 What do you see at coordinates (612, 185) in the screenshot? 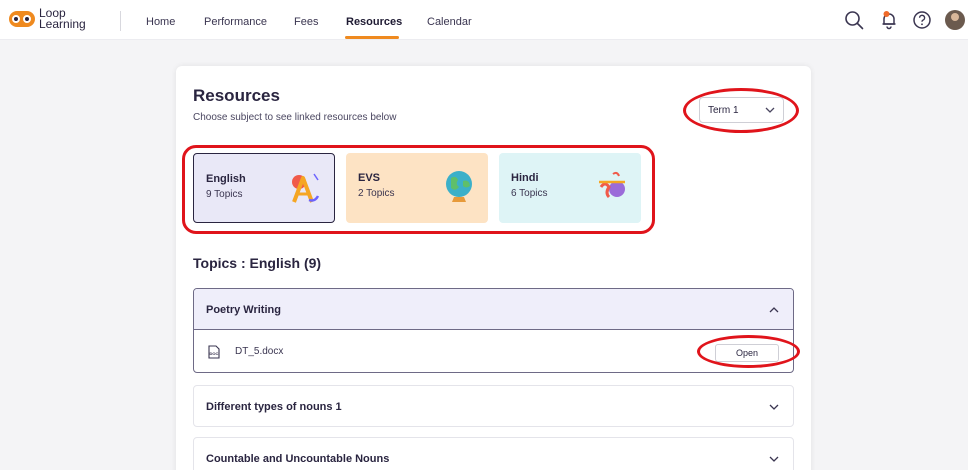
I see `hindi-script-icon` at bounding box center [612, 185].